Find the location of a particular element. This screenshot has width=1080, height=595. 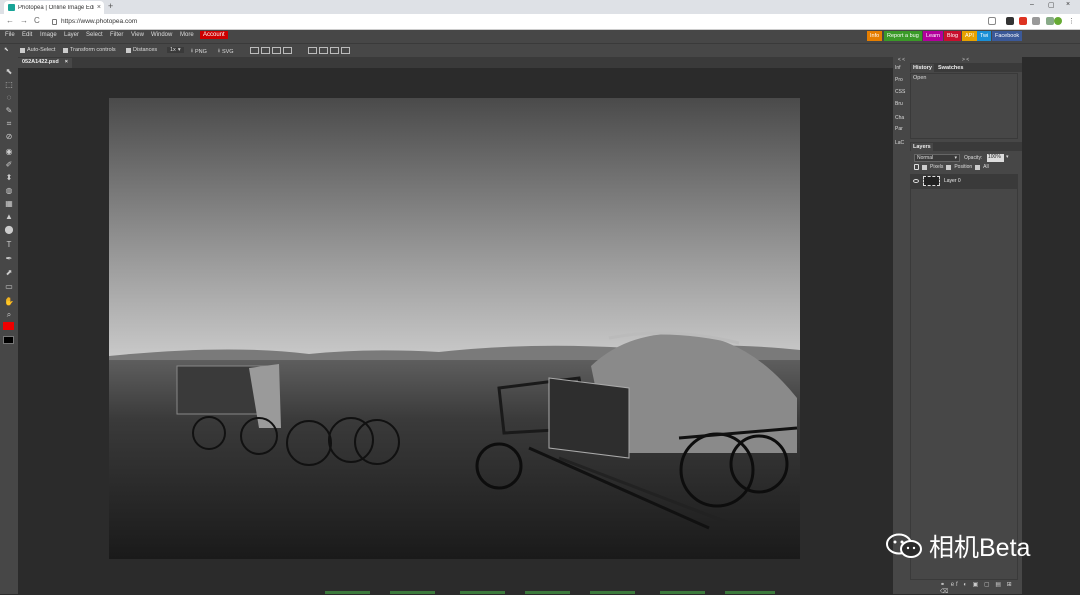

character-panel-button: Cha is located at coordinates (899, 118).